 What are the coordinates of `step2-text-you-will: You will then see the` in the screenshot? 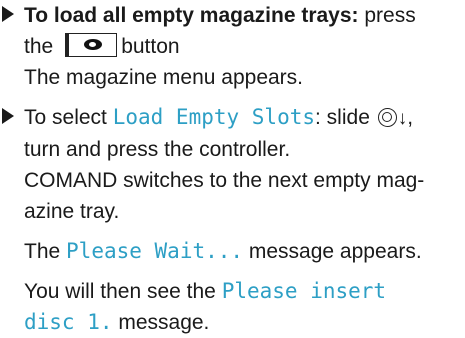 It's located at (123, 291).